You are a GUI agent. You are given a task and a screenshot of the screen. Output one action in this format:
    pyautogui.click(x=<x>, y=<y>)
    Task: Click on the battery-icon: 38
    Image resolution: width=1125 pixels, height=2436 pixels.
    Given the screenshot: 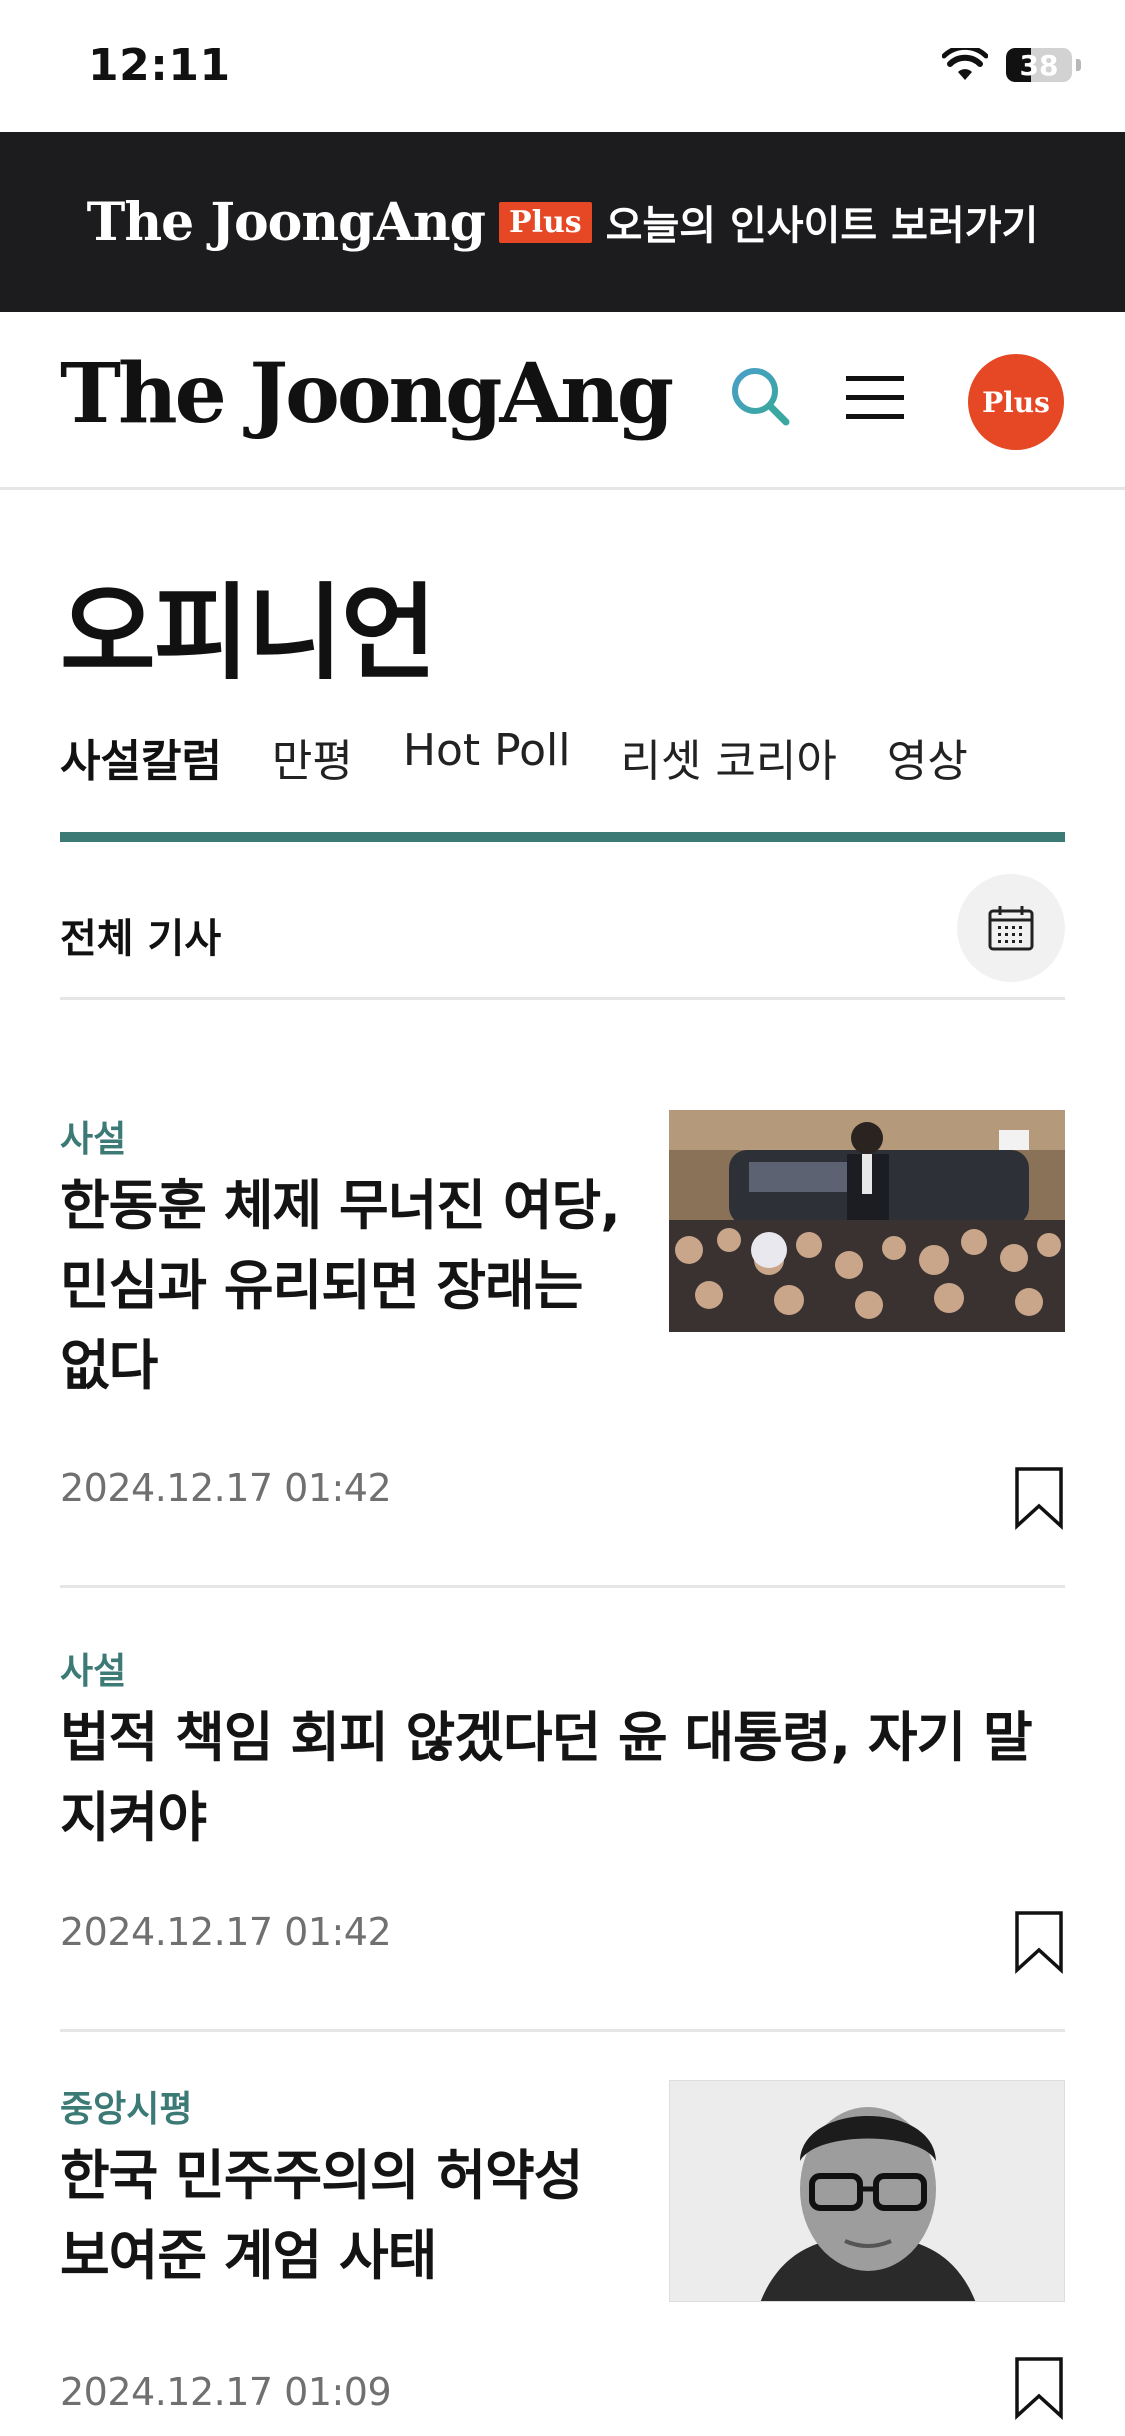 What is the action you would take?
    pyautogui.click(x=1039, y=65)
    